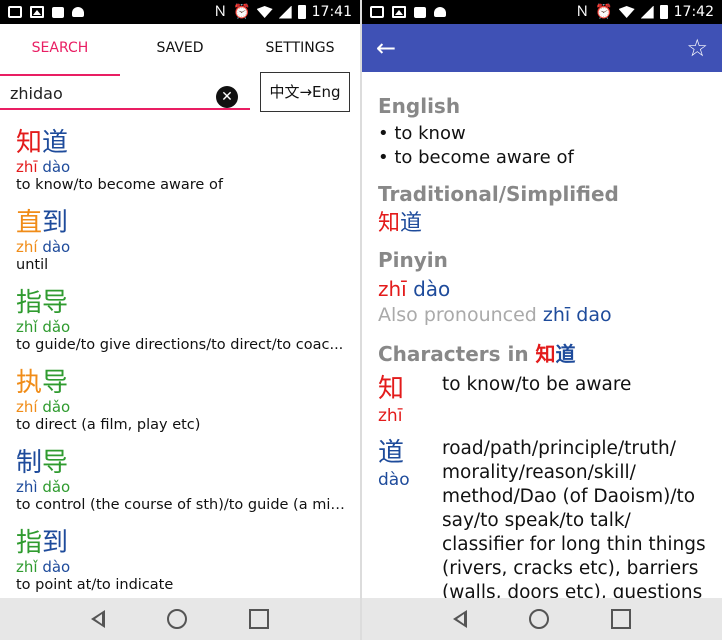 The height and width of the screenshot is (640, 722). I want to click on result-pinyin: zhǐ dào, so click(186, 567).